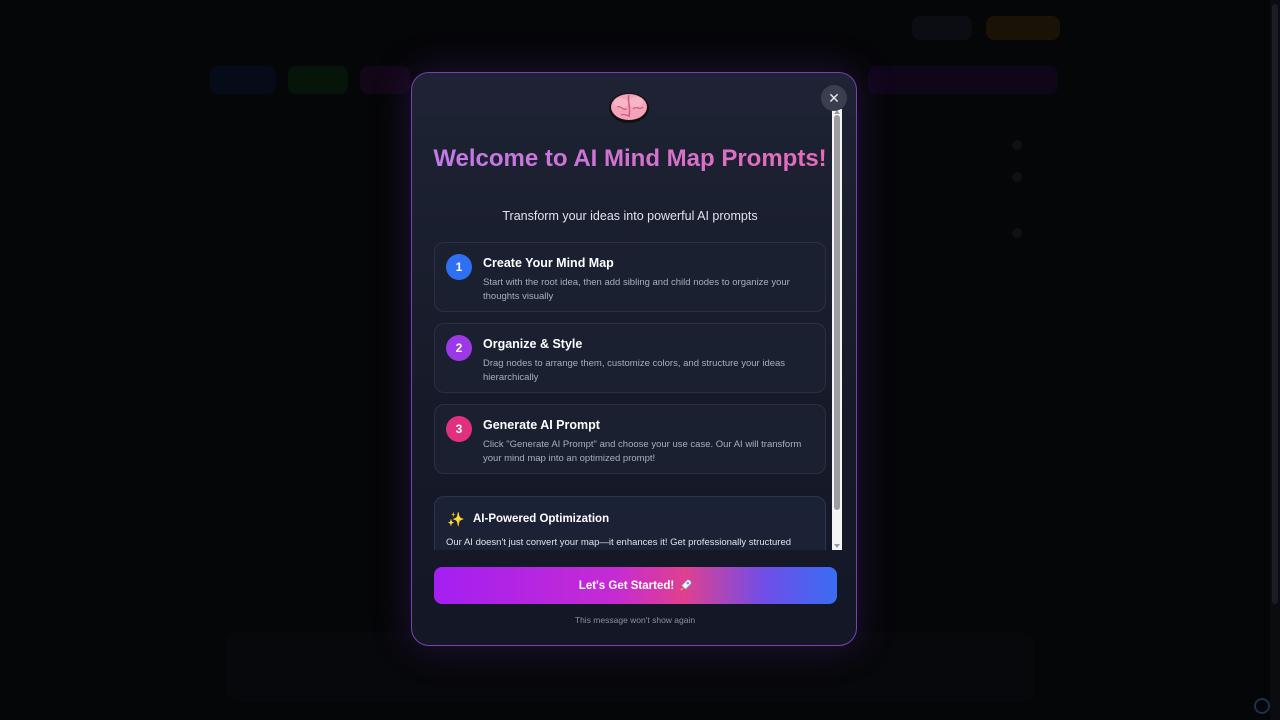 The image size is (1280, 720). Describe the element at coordinates (837, 546) in the screenshot. I see `scroll-down-arrow-icon` at that location.